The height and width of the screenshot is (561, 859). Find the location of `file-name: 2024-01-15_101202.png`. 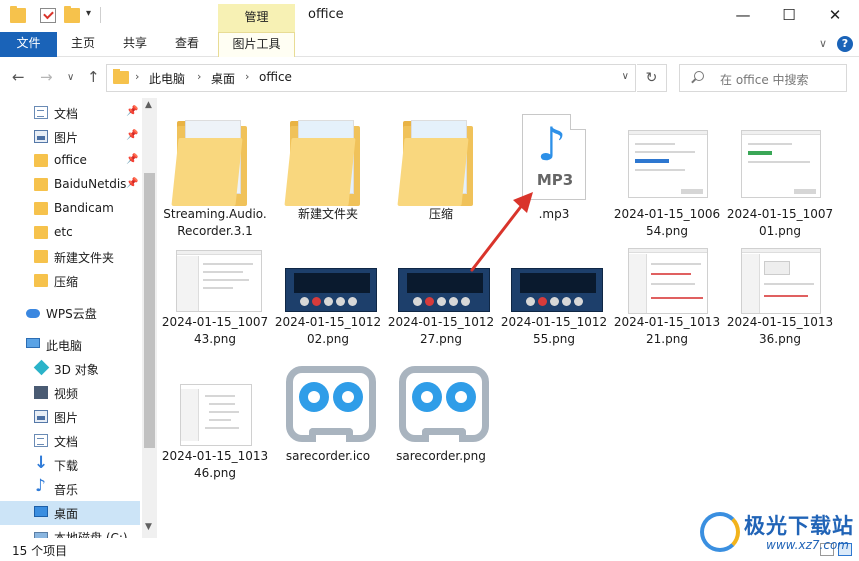

file-name: 2024-01-15_101202.png is located at coordinates (328, 330).